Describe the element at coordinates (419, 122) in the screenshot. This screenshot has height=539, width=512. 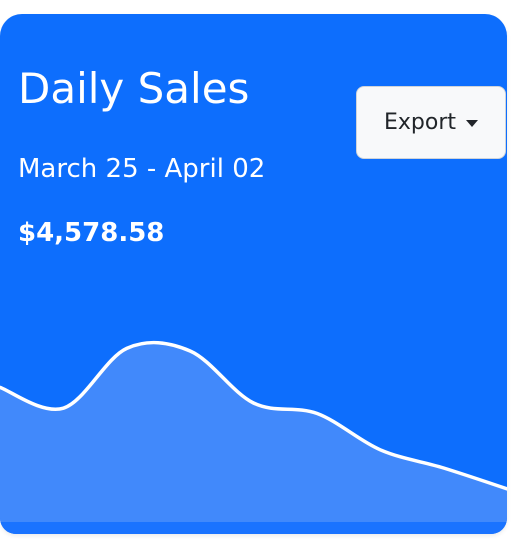
I see `export-button-label: Export` at that location.